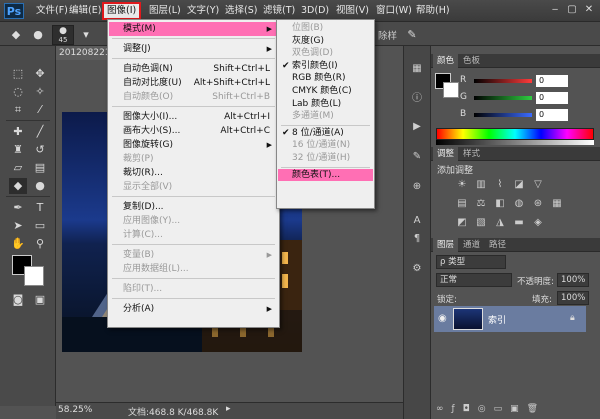  Describe the element at coordinates (538, 204) in the screenshot. I see `channel-mixer-icon: ⊛` at that location.